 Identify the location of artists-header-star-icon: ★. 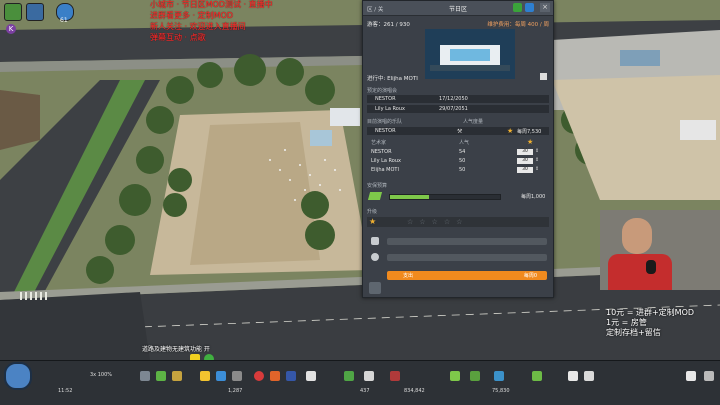
(530, 142).